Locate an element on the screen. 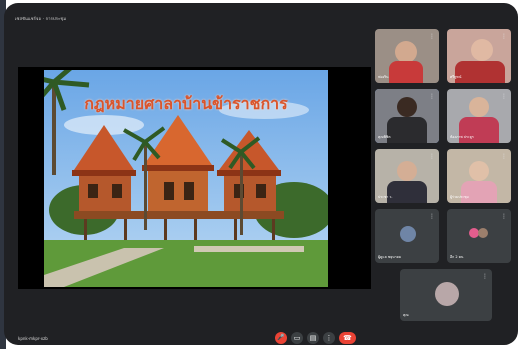 The image size is (522, 349). participant-tile-7: ⋮ ผู้ดูแล ขยุนายม is located at coordinates (407, 236).